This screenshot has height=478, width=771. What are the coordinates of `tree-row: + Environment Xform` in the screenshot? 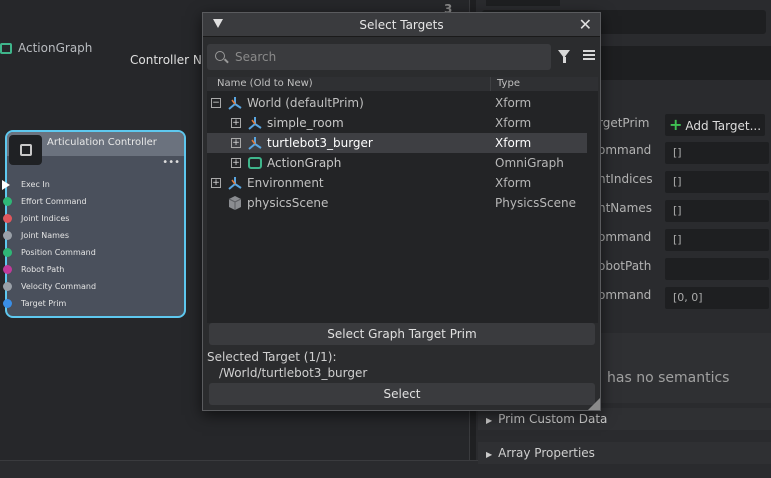 It's located at (397, 183).